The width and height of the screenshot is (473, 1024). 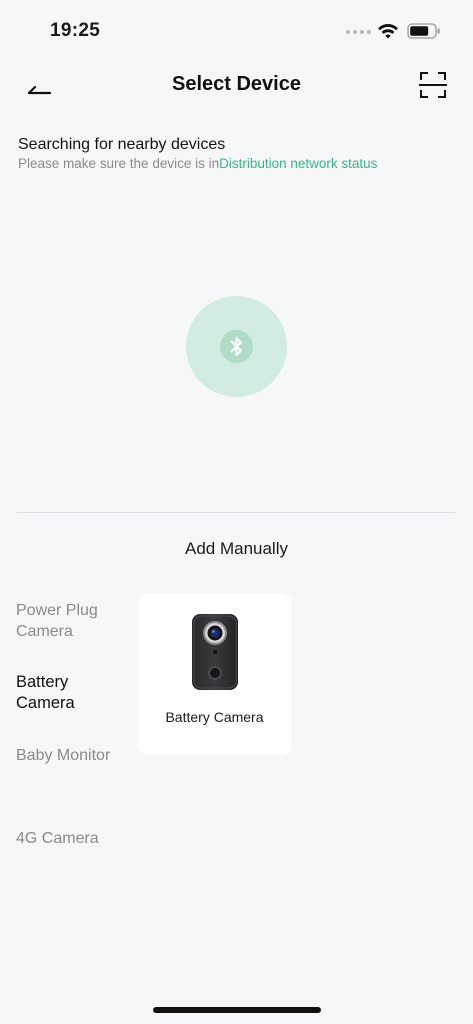 I want to click on page-title: Select Device, so click(x=236, y=84).